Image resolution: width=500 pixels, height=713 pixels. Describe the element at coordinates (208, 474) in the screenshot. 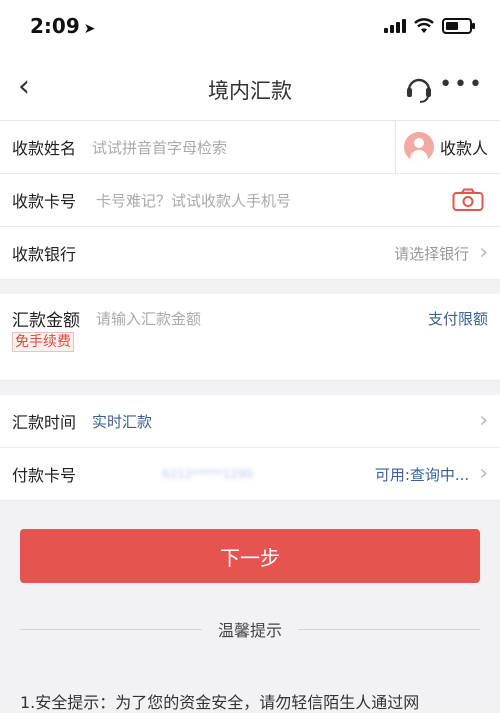

I see `pay-card-number: 6212*****1290` at that location.